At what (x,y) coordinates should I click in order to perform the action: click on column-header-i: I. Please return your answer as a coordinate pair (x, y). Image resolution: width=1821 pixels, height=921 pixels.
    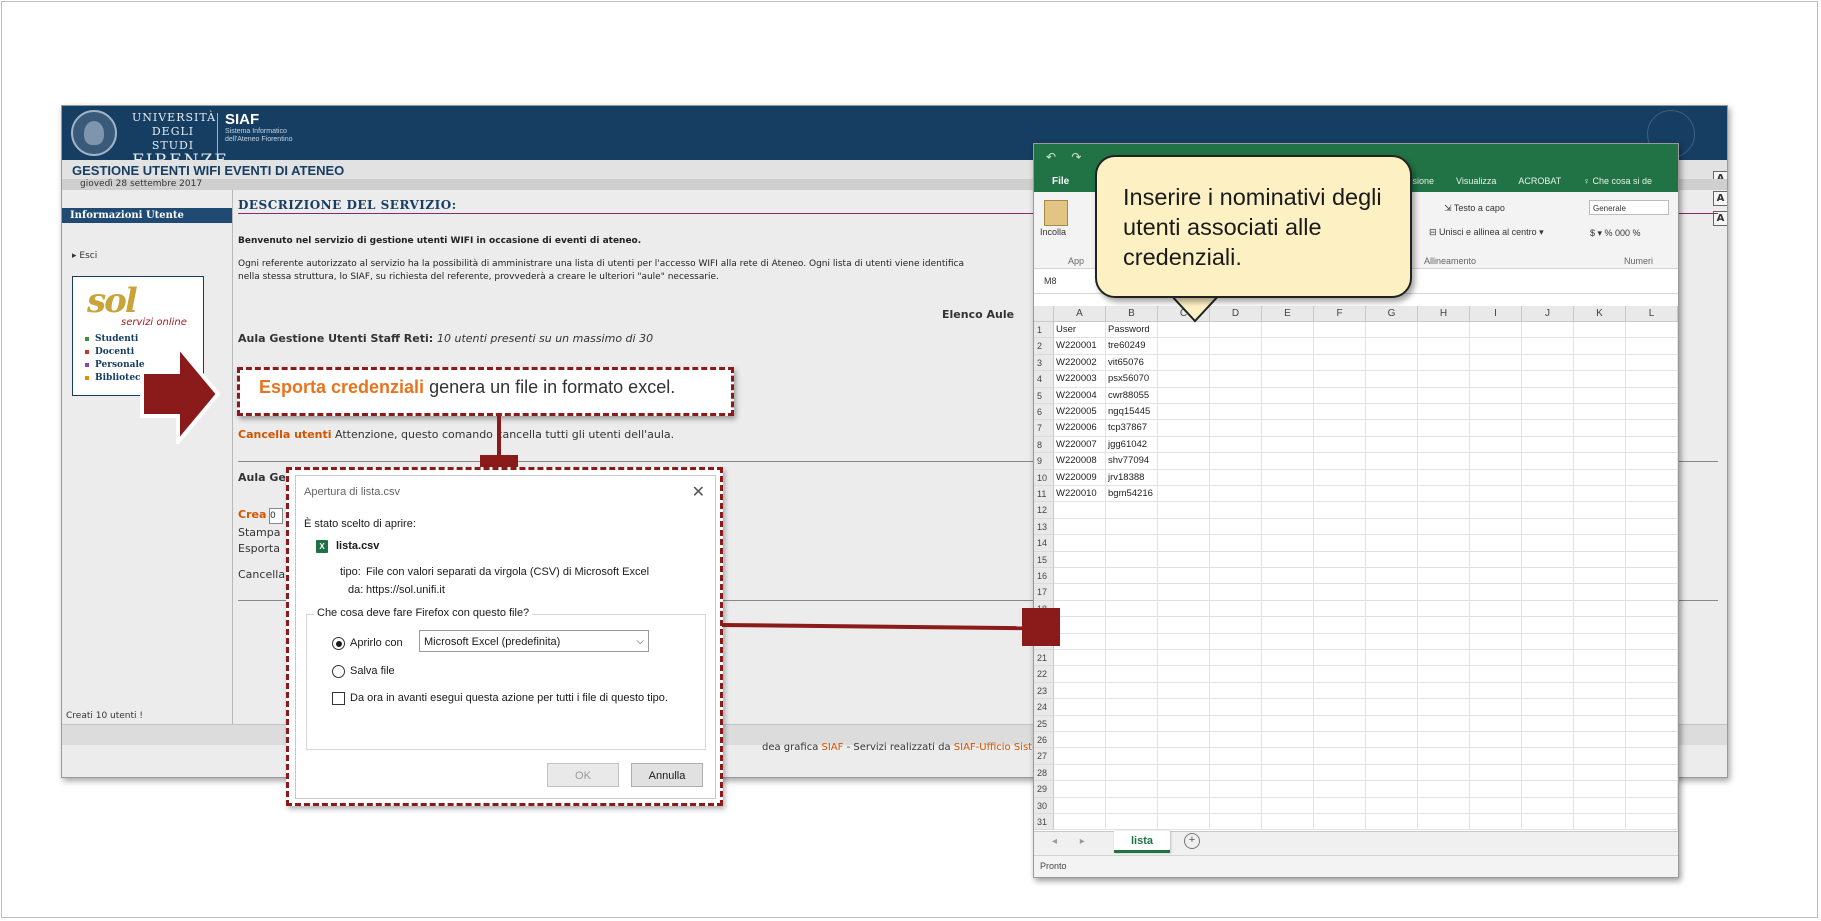
    Looking at the image, I should click on (1496, 314).